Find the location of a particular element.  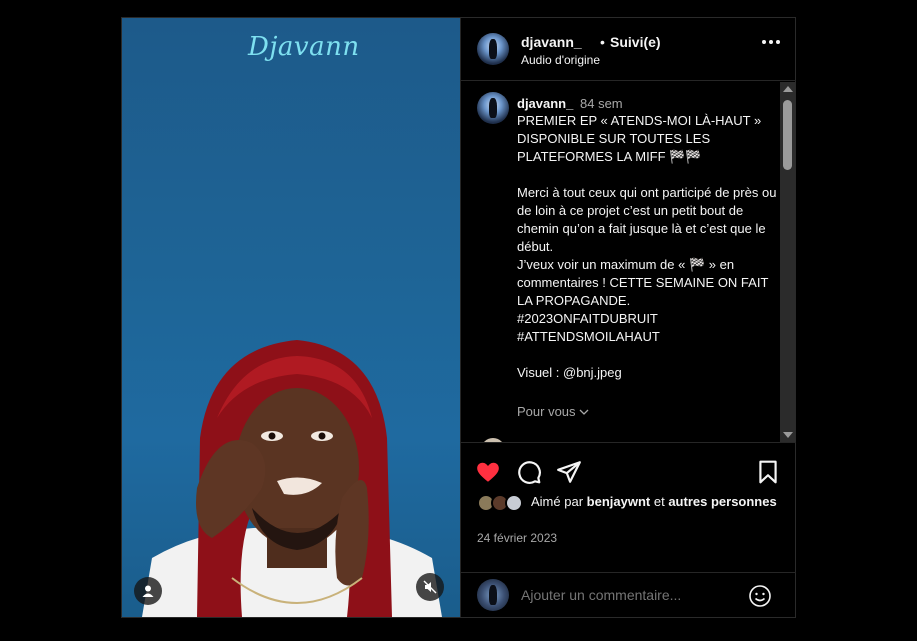

add-comment-bar is located at coordinates (628, 594).